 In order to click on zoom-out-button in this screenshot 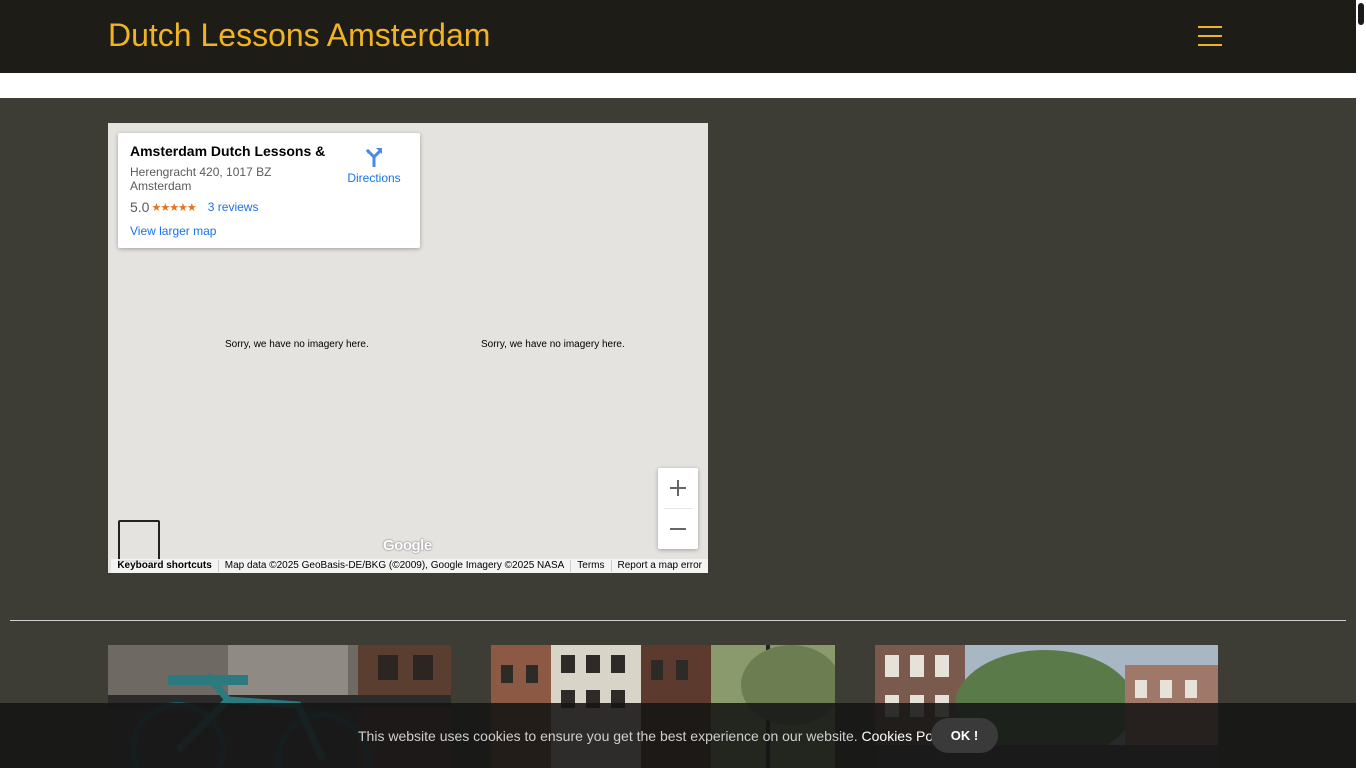, I will do `click(678, 529)`.